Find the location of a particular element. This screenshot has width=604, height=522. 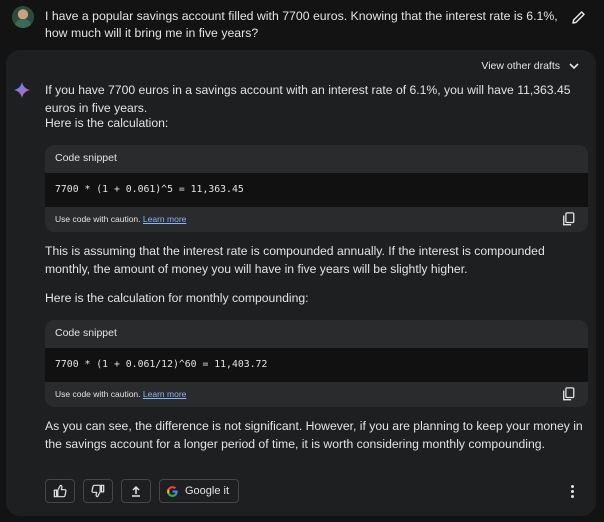

more-vert-icon is located at coordinates (572, 486).